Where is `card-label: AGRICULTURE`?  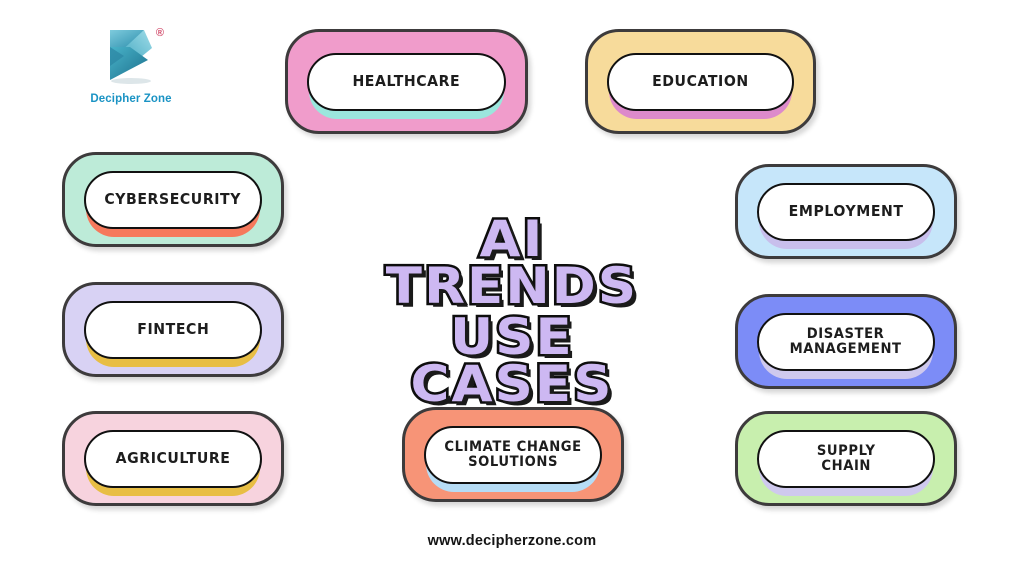 card-label: AGRICULTURE is located at coordinates (173, 457).